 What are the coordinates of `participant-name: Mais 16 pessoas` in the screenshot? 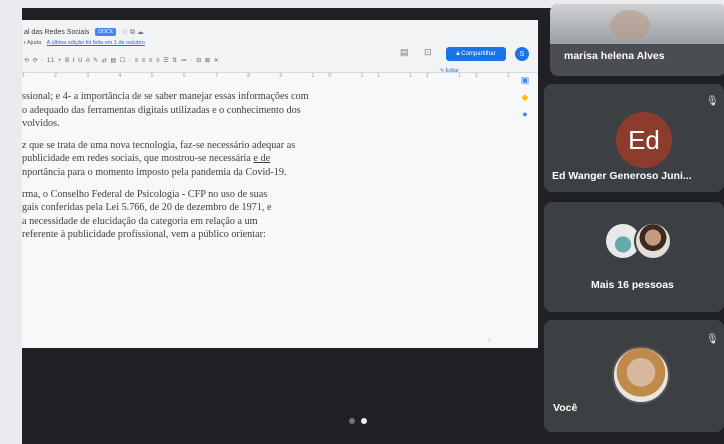 It's located at (632, 285).